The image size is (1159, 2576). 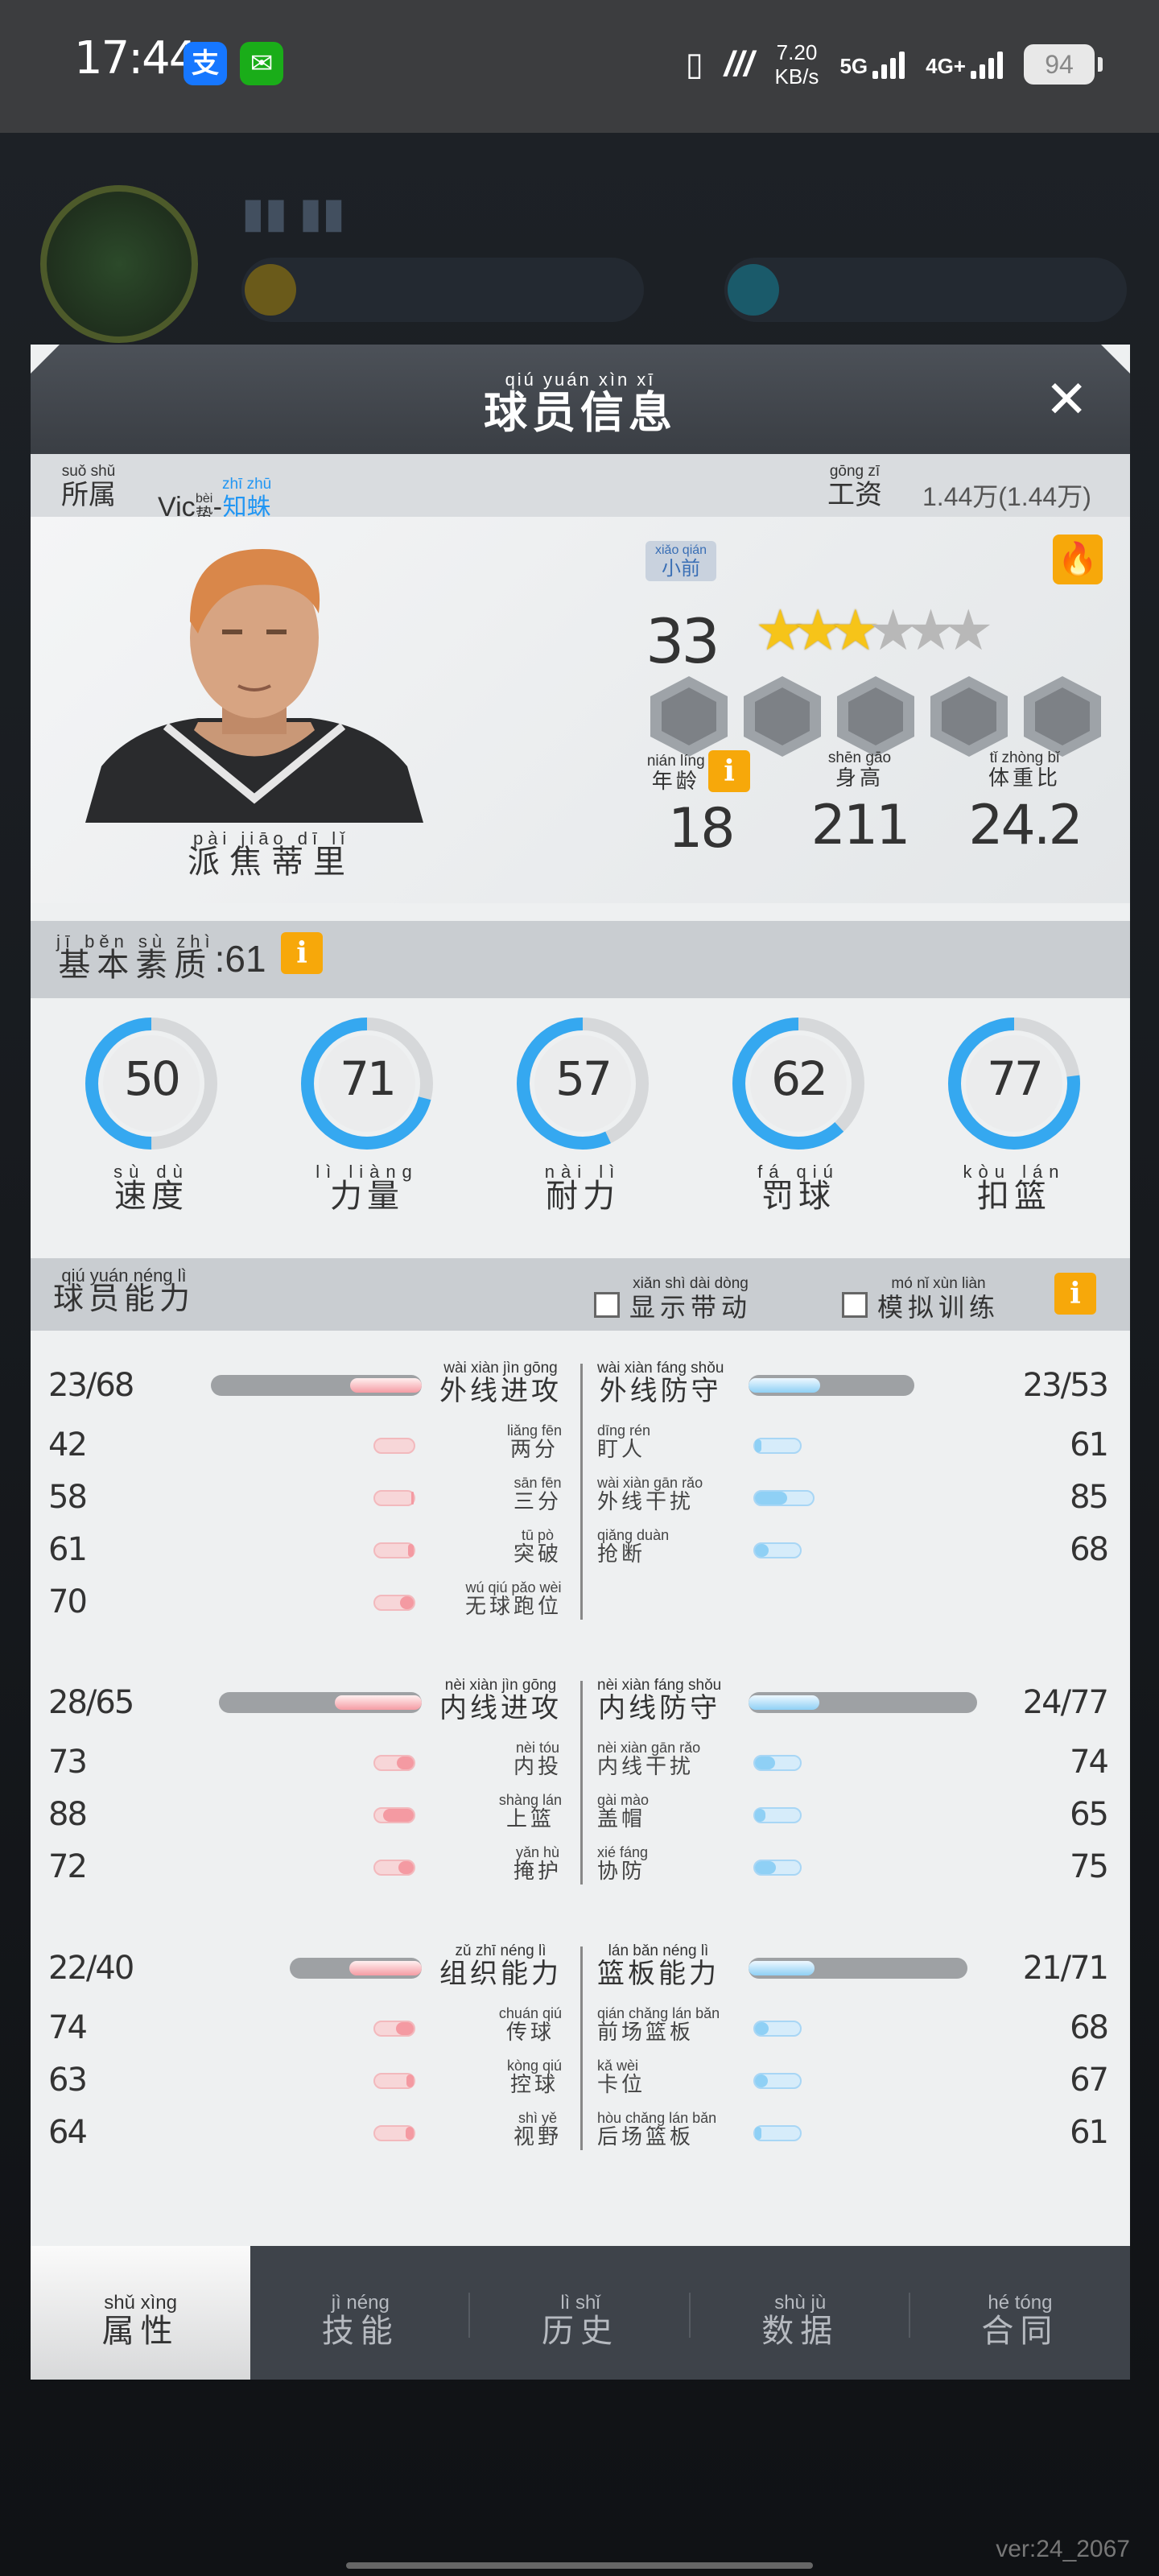 What do you see at coordinates (513, 1587) in the screenshot?
I see `ability-left-pinyin: wú qiú pǎo wèi` at bounding box center [513, 1587].